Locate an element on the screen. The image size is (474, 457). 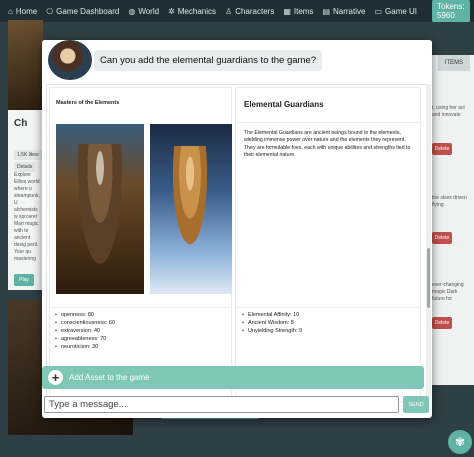
stat-item: agreeableness: 70 is located at coordinates (85, 339).